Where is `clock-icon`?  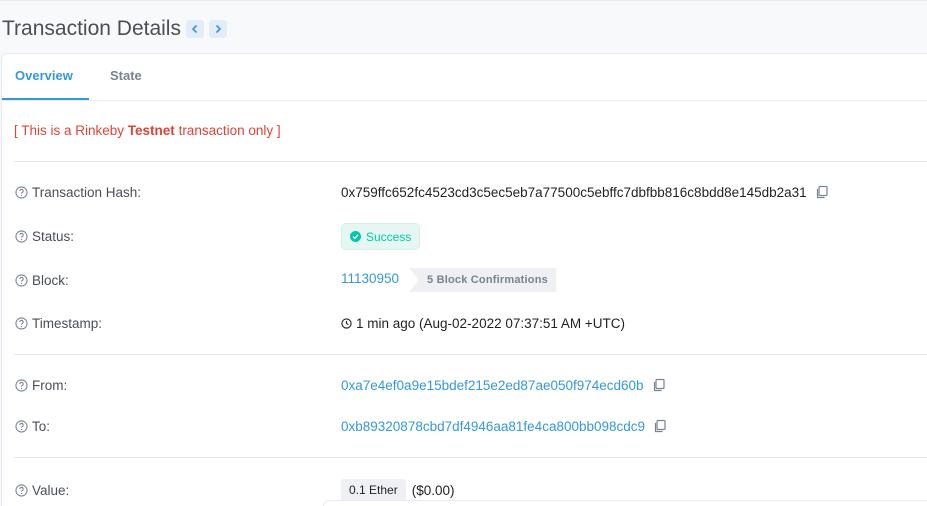
clock-icon is located at coordinates (346, 323).